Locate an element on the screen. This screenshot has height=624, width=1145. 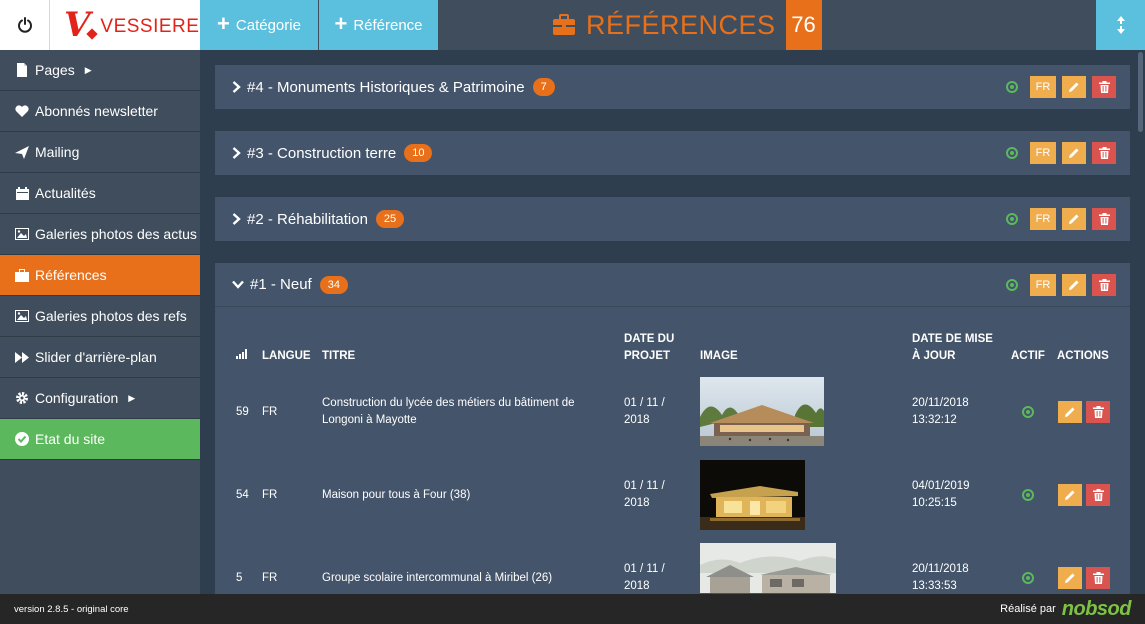
category-count-badge: 7 is located at coordinates (543, 87).